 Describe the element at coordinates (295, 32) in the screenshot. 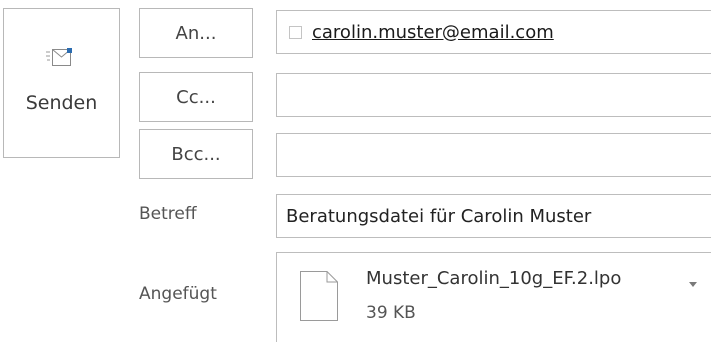

I see `recipient-checkbox` at that location.